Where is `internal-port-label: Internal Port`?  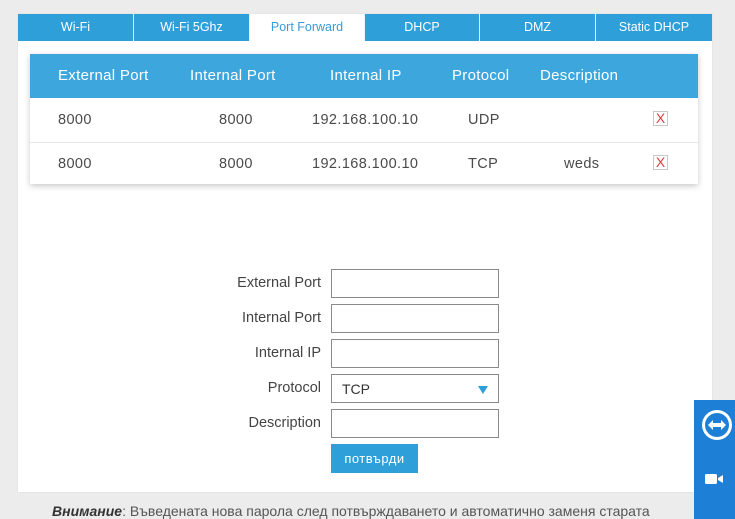
internal-port-label: Internal Port is located at coordinates (281, 318).